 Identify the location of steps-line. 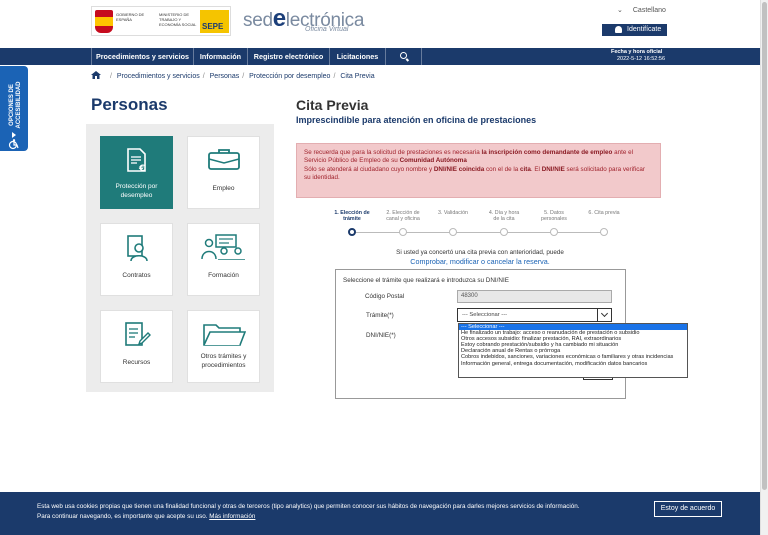
(478, 232).